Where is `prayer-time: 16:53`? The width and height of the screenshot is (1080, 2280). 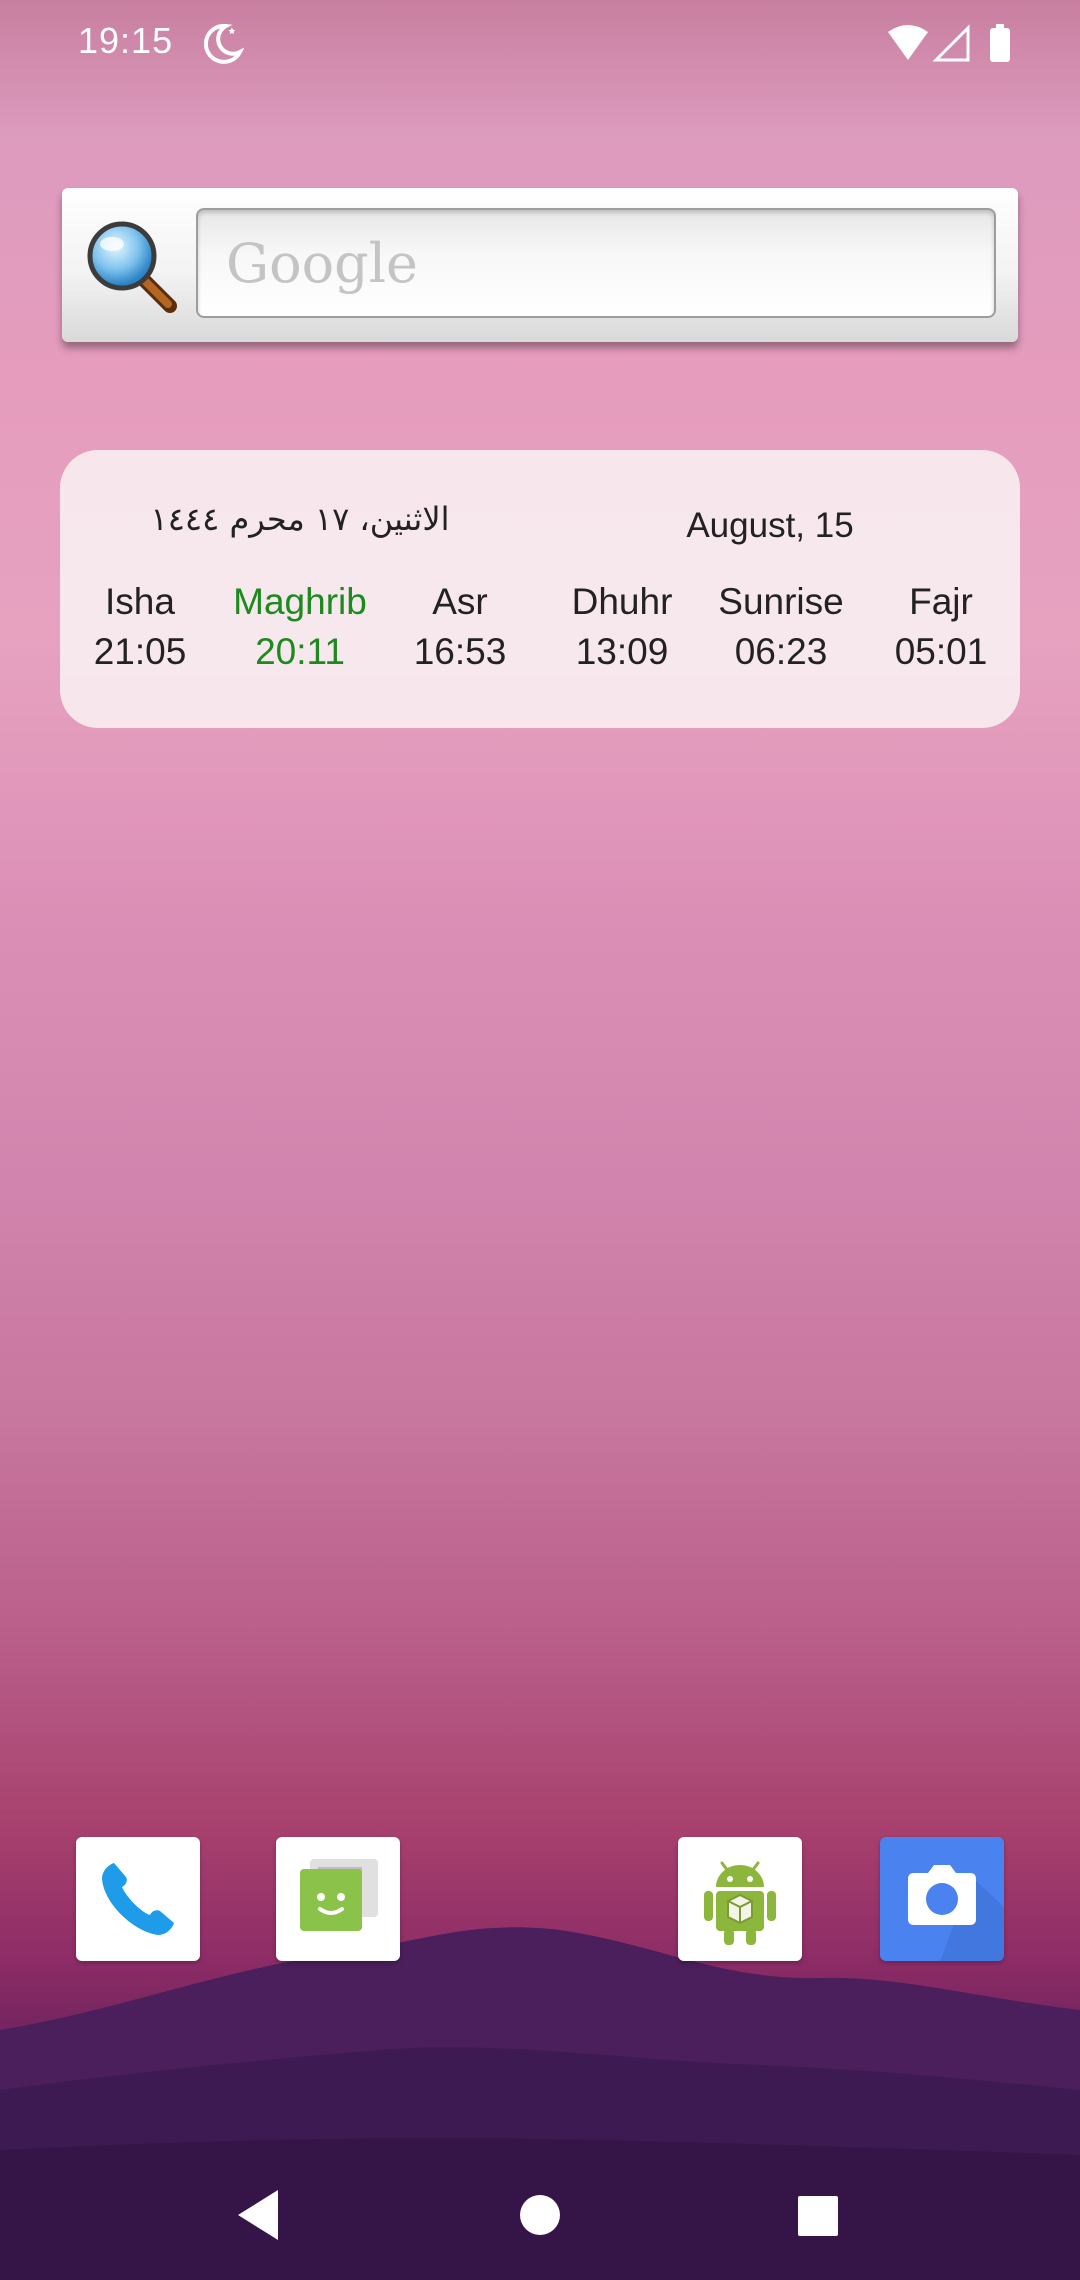 prayer-time: 16:53 is located at coordinates (460, 651).